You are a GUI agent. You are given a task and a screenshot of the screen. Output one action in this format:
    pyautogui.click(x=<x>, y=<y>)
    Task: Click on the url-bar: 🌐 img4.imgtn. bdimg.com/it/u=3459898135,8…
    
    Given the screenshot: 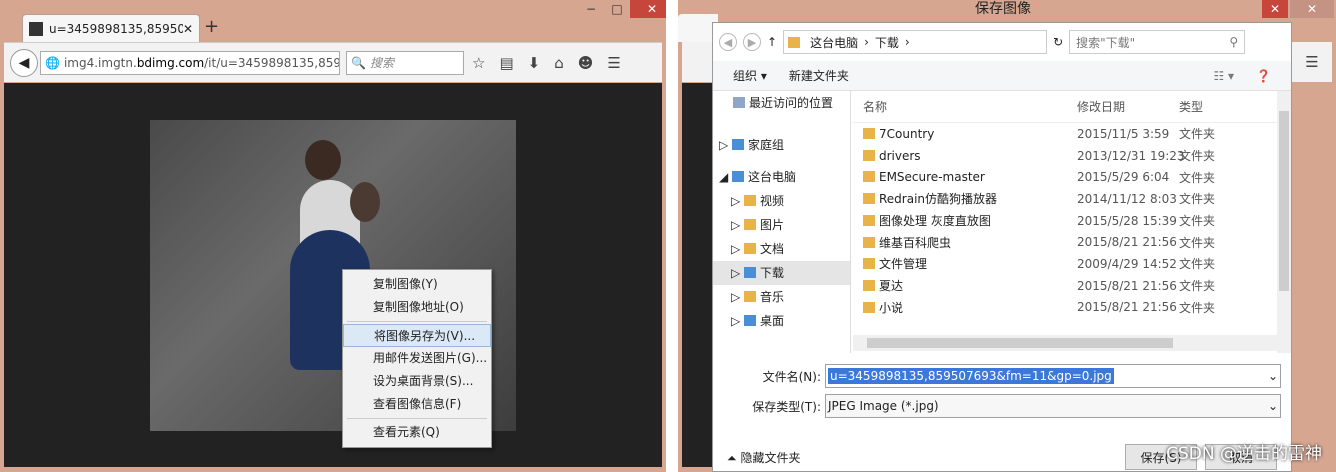 What is the action you would take?
    pyautogui.click(x=190, y=62)
    